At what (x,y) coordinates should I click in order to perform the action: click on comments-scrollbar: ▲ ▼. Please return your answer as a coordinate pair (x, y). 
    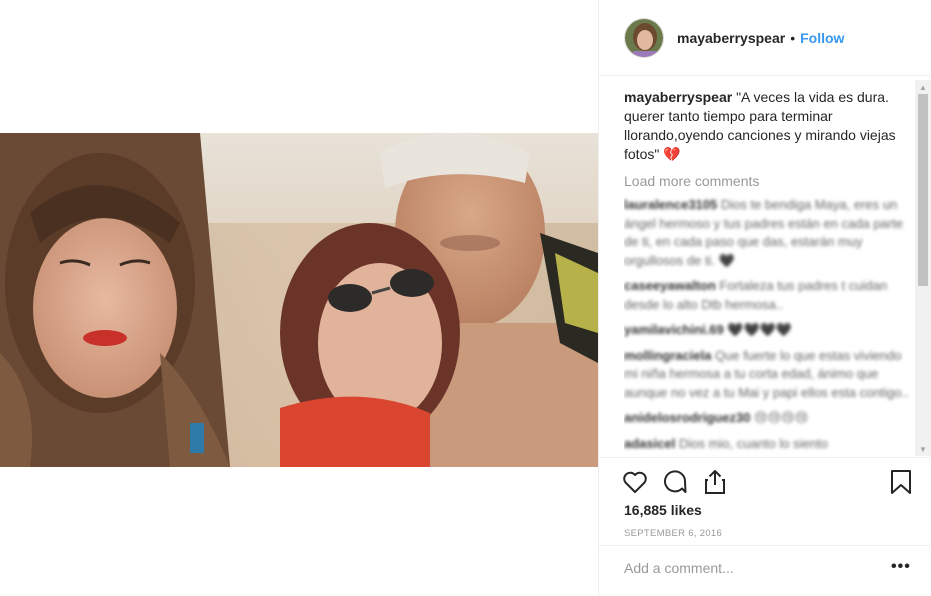
    Looking at the image, I should click on (923, 268).